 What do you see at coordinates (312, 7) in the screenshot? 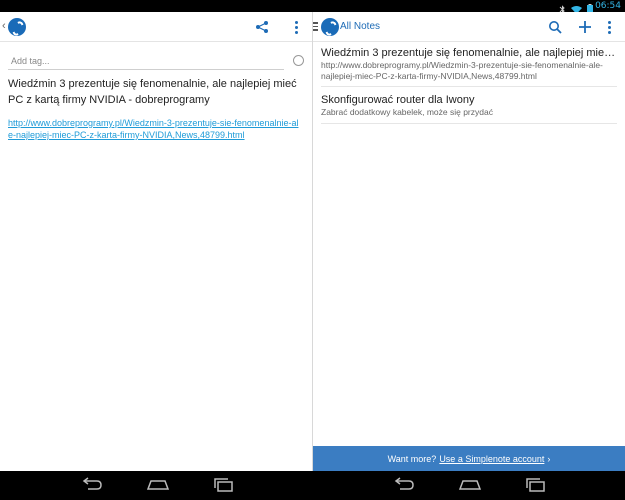
I see `status-bar: 06:54` at bounding box center [312, 7].